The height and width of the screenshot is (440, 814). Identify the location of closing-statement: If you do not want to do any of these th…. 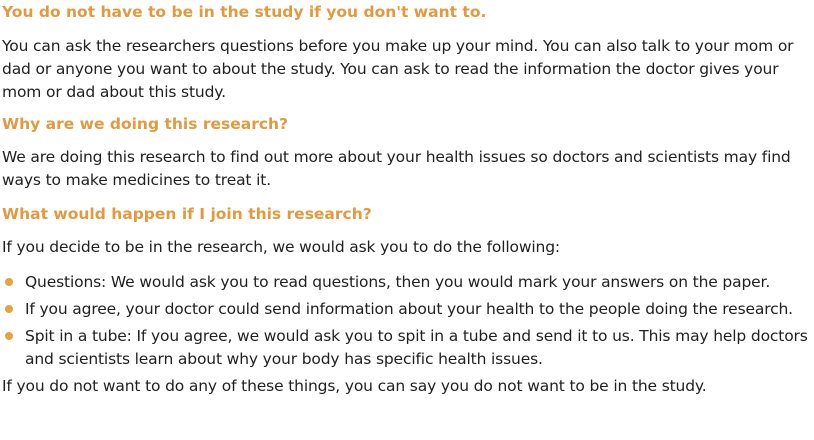
(354, 386).